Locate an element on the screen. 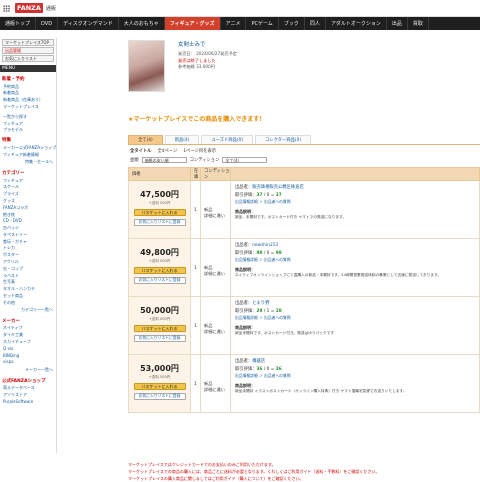 This screenshot has height=482, width=480. rating-label: 取引評価： is located at coordinates (246, 369).